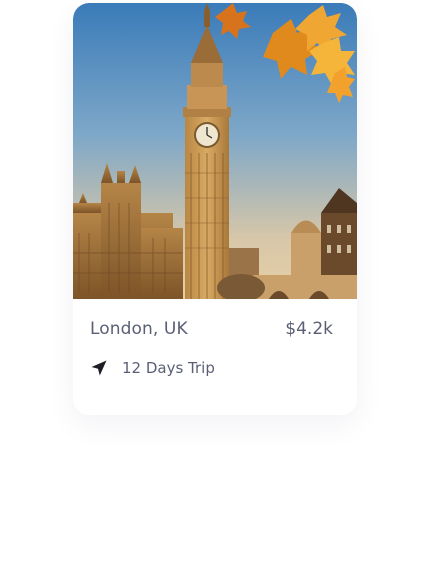  I want to click on navigation-arrow-icon, so click(99, 368).